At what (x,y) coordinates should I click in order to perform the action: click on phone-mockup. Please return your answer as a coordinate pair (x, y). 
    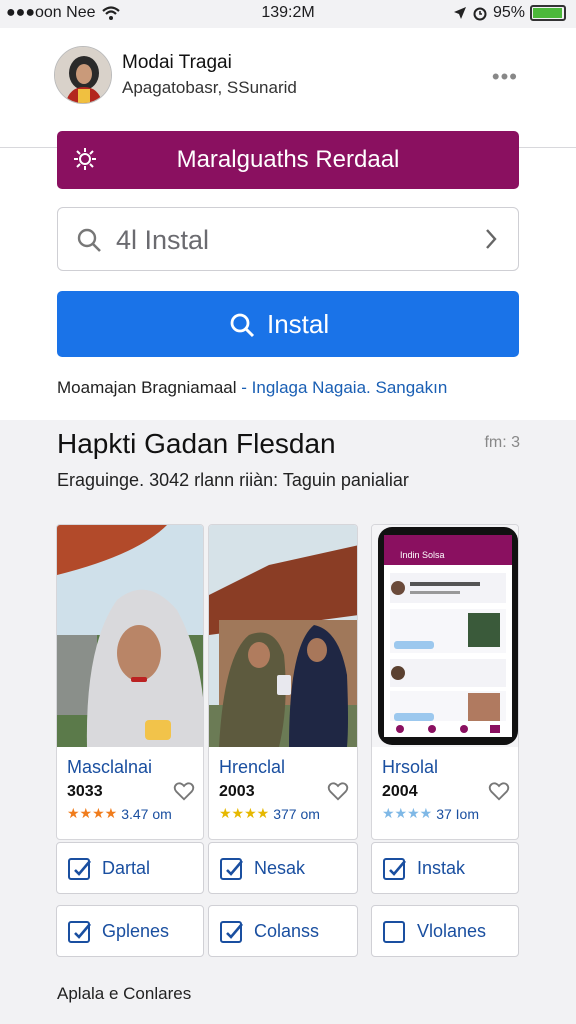
    Looking at the image, I should click on (445, 636).